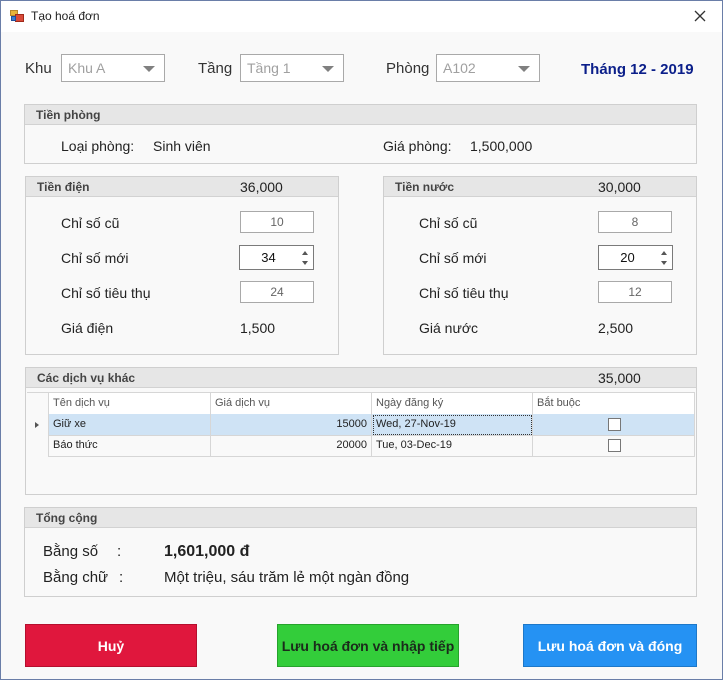 The width and height of the screenshot is (723, 680). I want to click on room-group-title: Tiền phòng, so click(68, 115).